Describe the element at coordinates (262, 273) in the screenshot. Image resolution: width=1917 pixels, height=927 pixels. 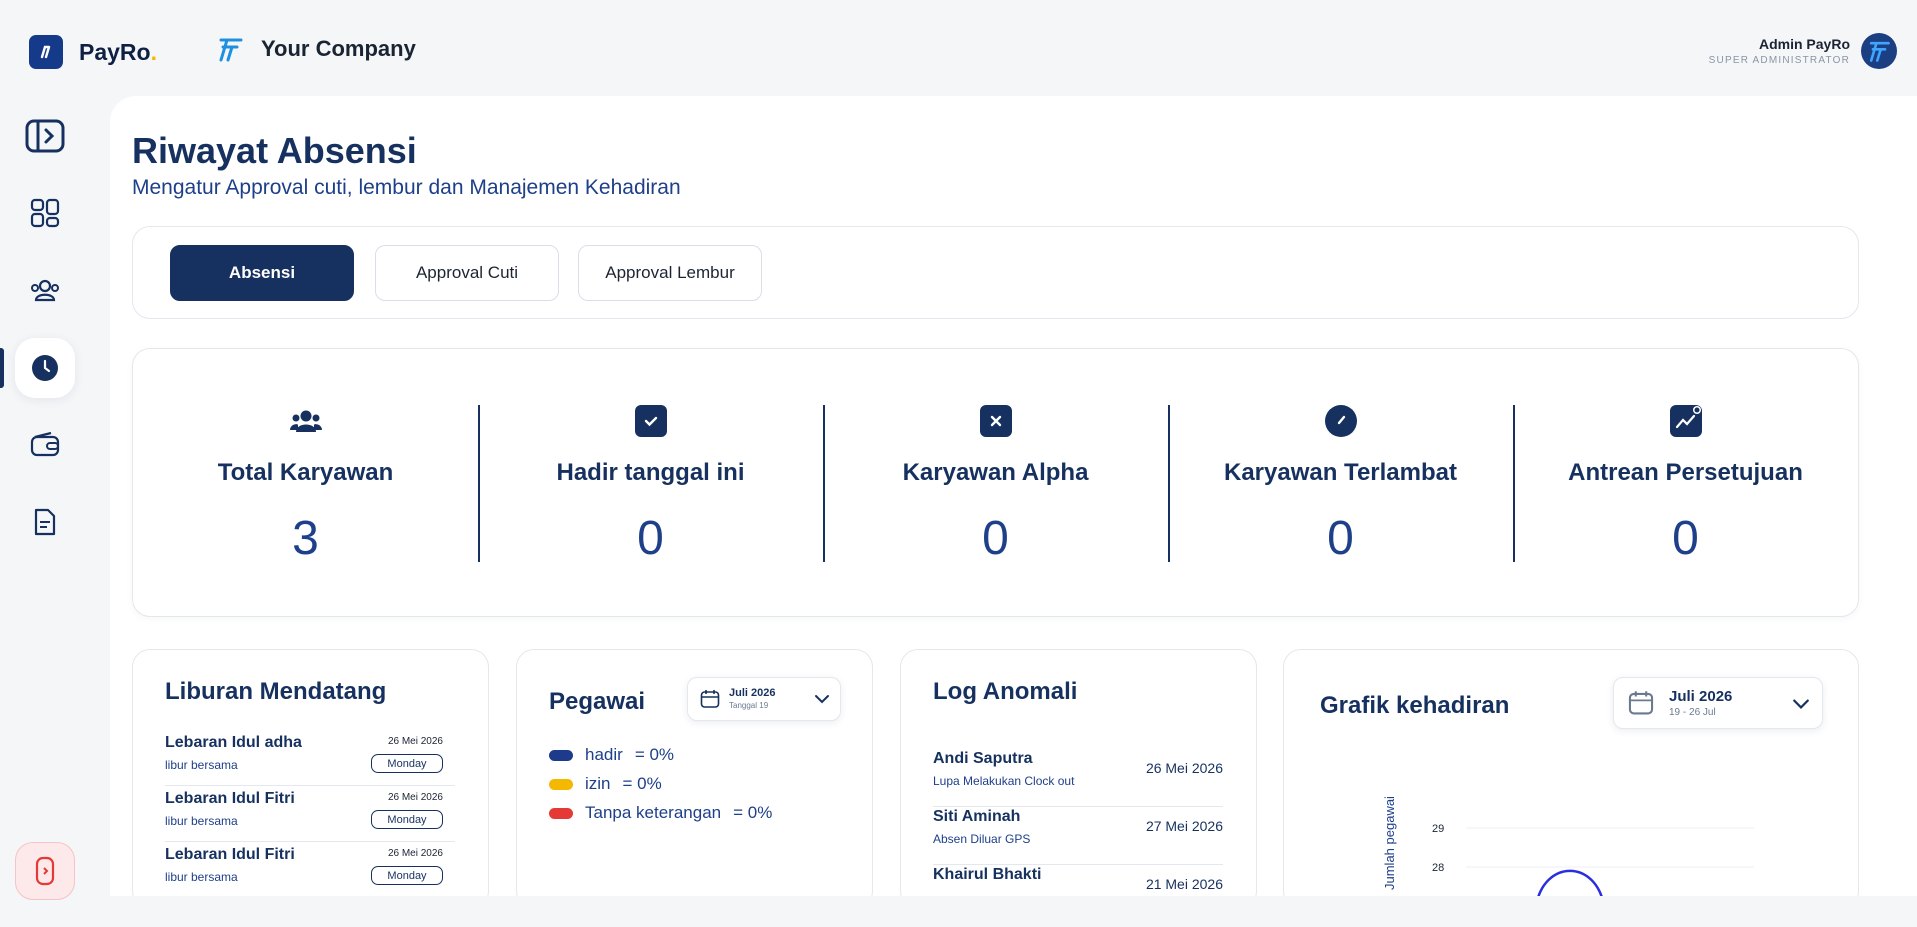
I see `tab-absensi: Absensi` at that location.